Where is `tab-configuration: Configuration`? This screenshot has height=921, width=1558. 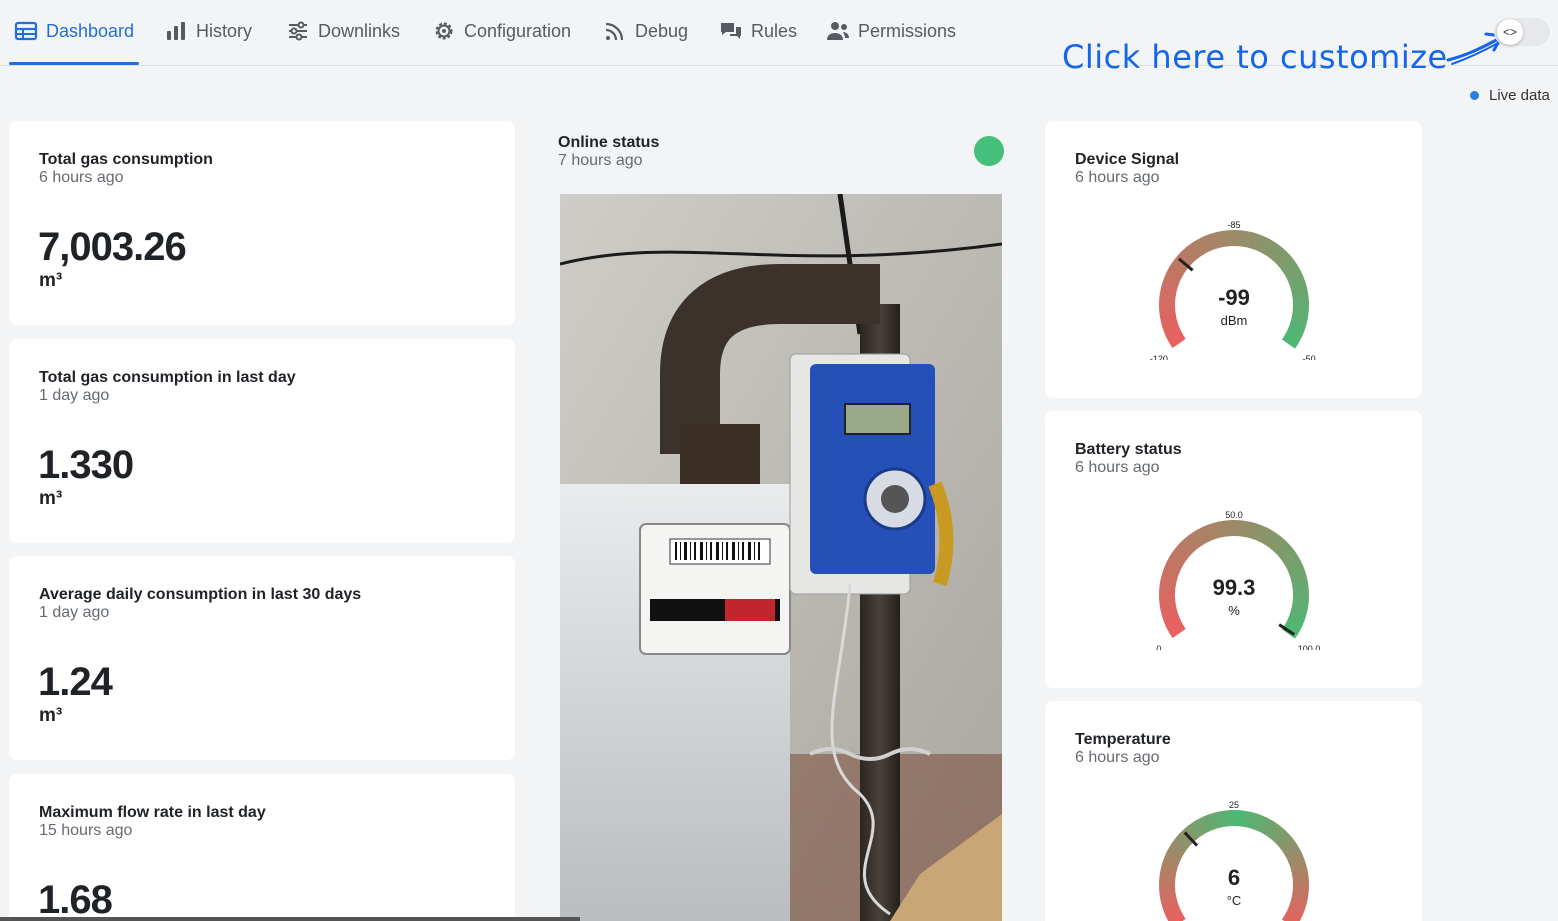 tab-configuration: Configuration is located at coordinates (501, 31).